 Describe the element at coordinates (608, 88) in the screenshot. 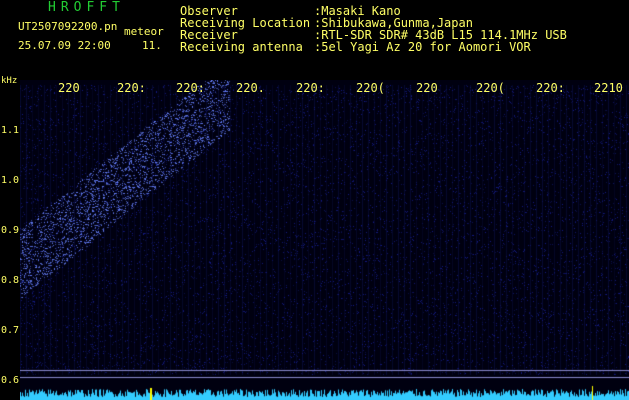

I see `x-tick-label: 2210` at that location.